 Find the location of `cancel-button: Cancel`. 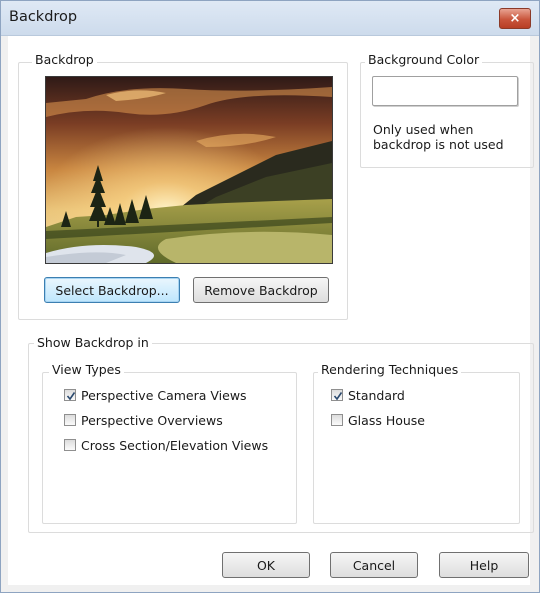

cancel-button: Cancel is located at coordinates (374, 565).